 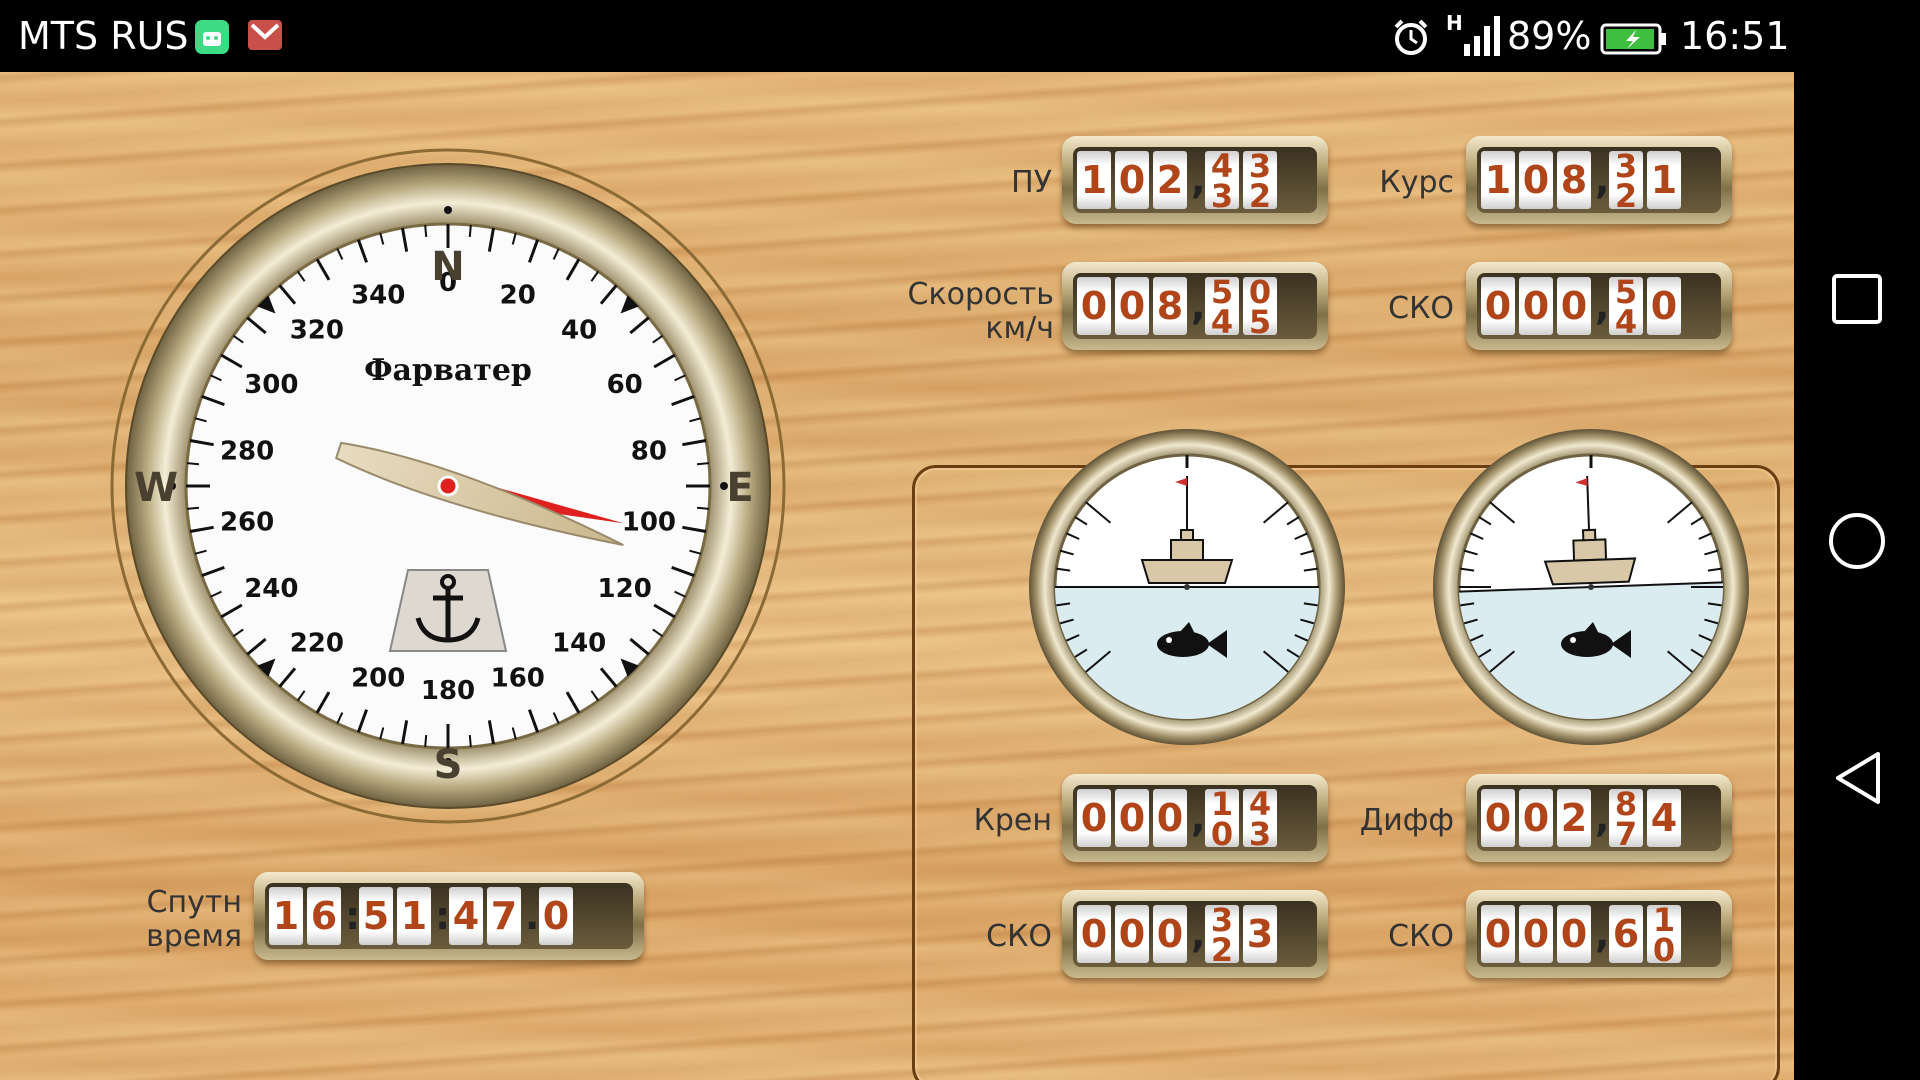 I want to click on signal-icon: H, so click(x=1473, y=37).